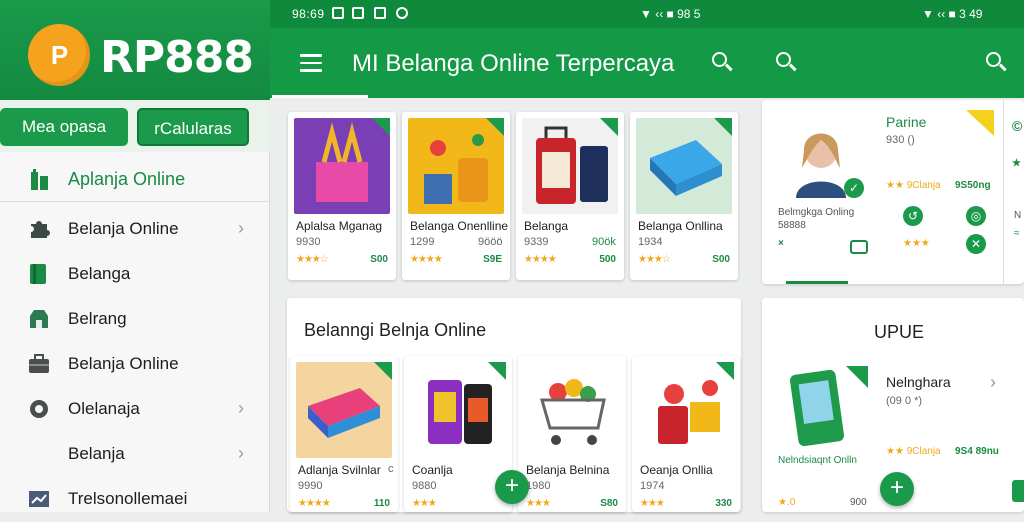  I want to click on product-card: Belanga Onllina 1934 ★★★☆ S00, so click(684, 196).